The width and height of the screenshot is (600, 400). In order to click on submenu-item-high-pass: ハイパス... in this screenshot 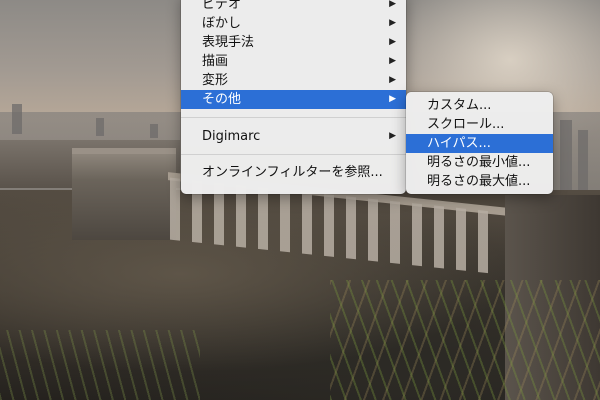, I will do `click(479, 143)`.